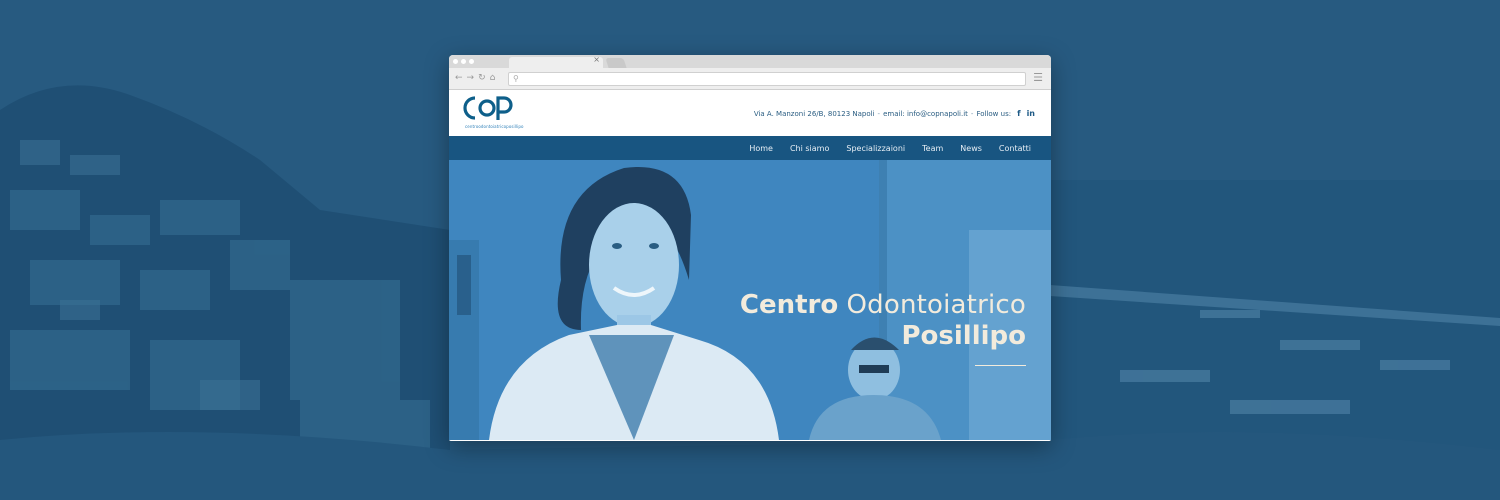 The width and height of the screenshot is (1500, 500). Describe the element at coordinates (809, 148) in the screenshot. I see `nav-item-chi-siamo: Chi siamo` at that location.